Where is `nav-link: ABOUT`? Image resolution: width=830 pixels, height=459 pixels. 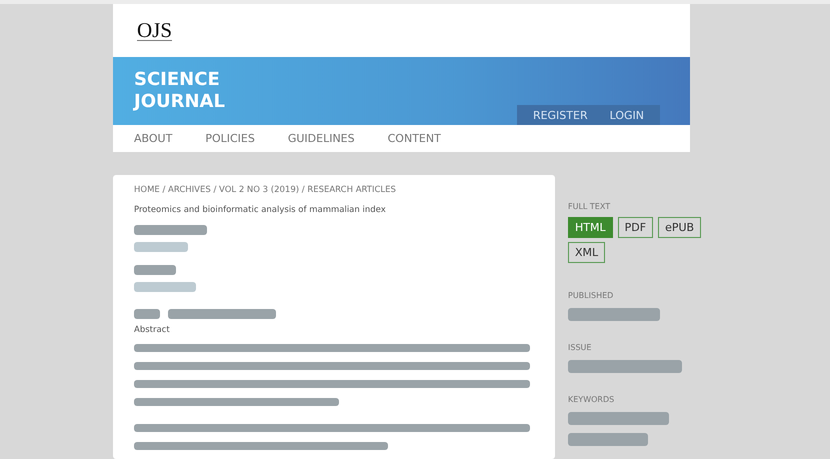
nav-link: ABOUT is located at coordinates (153, 138).